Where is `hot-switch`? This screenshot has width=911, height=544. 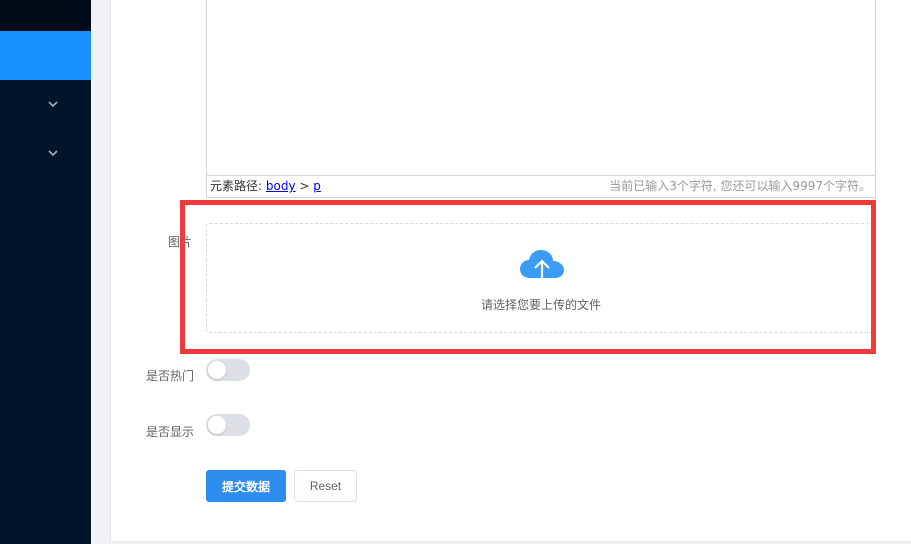 hot-switch is located at coordinates (228, 370).